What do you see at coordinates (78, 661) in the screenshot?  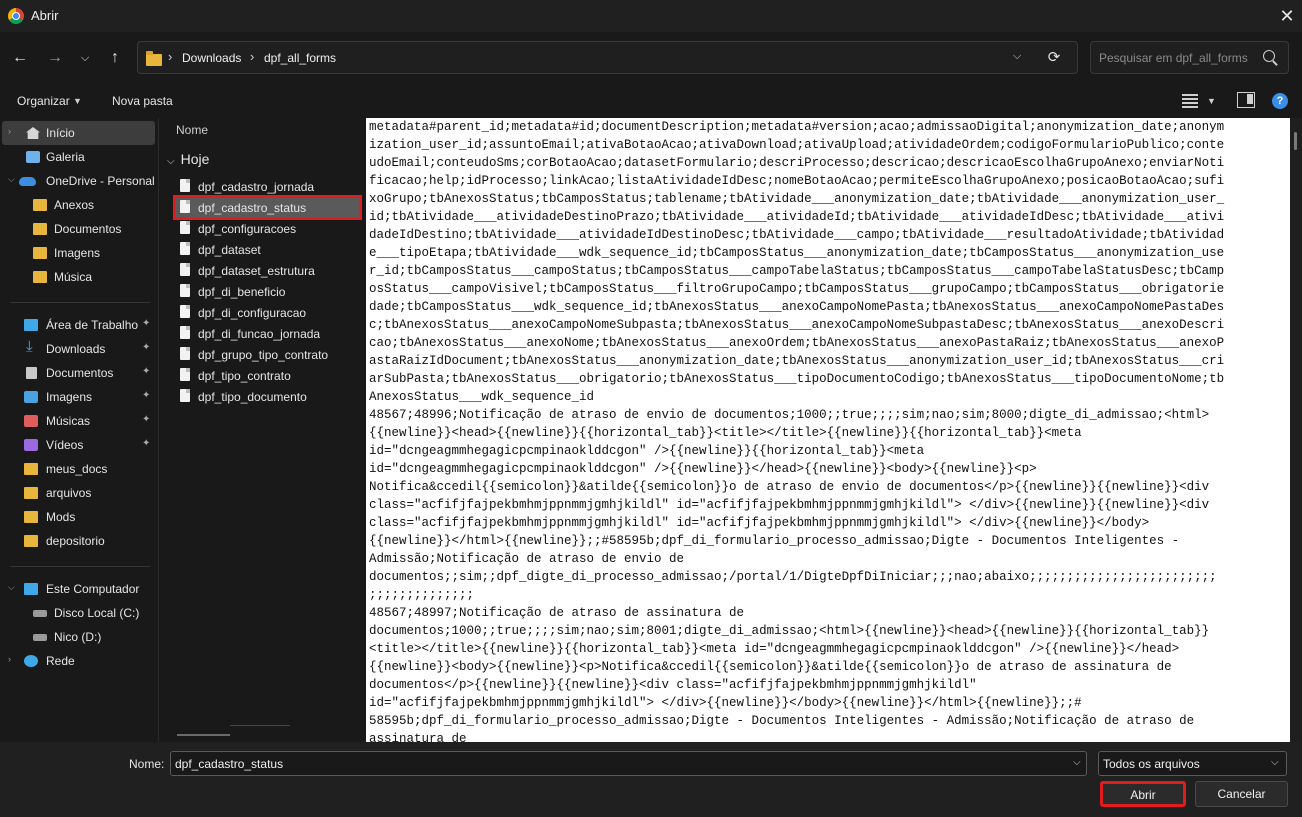 I see `sidebar-item-rede: › Rede` at bounding box center [78, 661].